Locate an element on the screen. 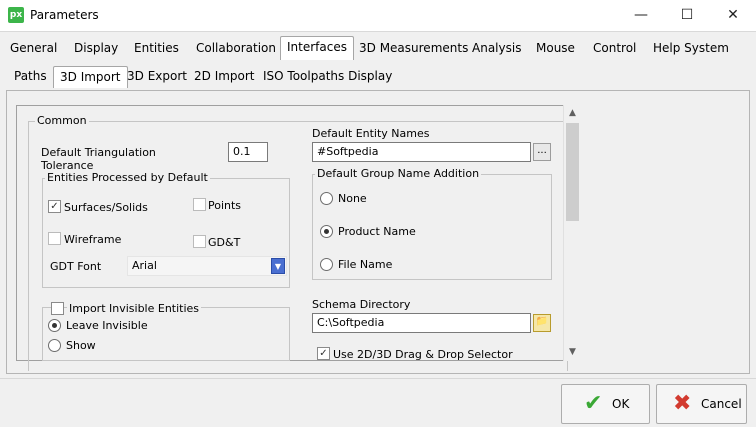  cancel-label: Cancel is located at coordinates (721, 404).